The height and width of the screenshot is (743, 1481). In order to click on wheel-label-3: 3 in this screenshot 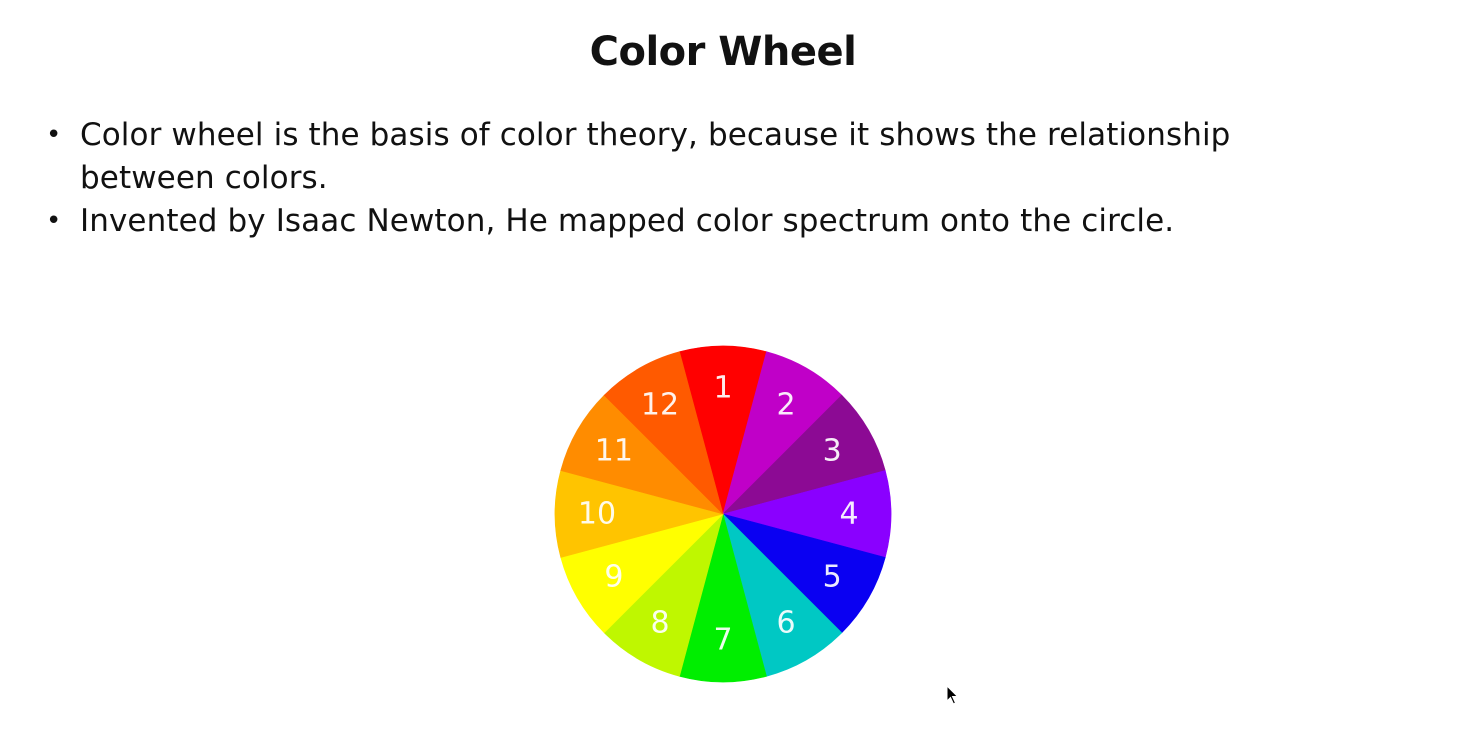, I will do `click(832, 451)`.